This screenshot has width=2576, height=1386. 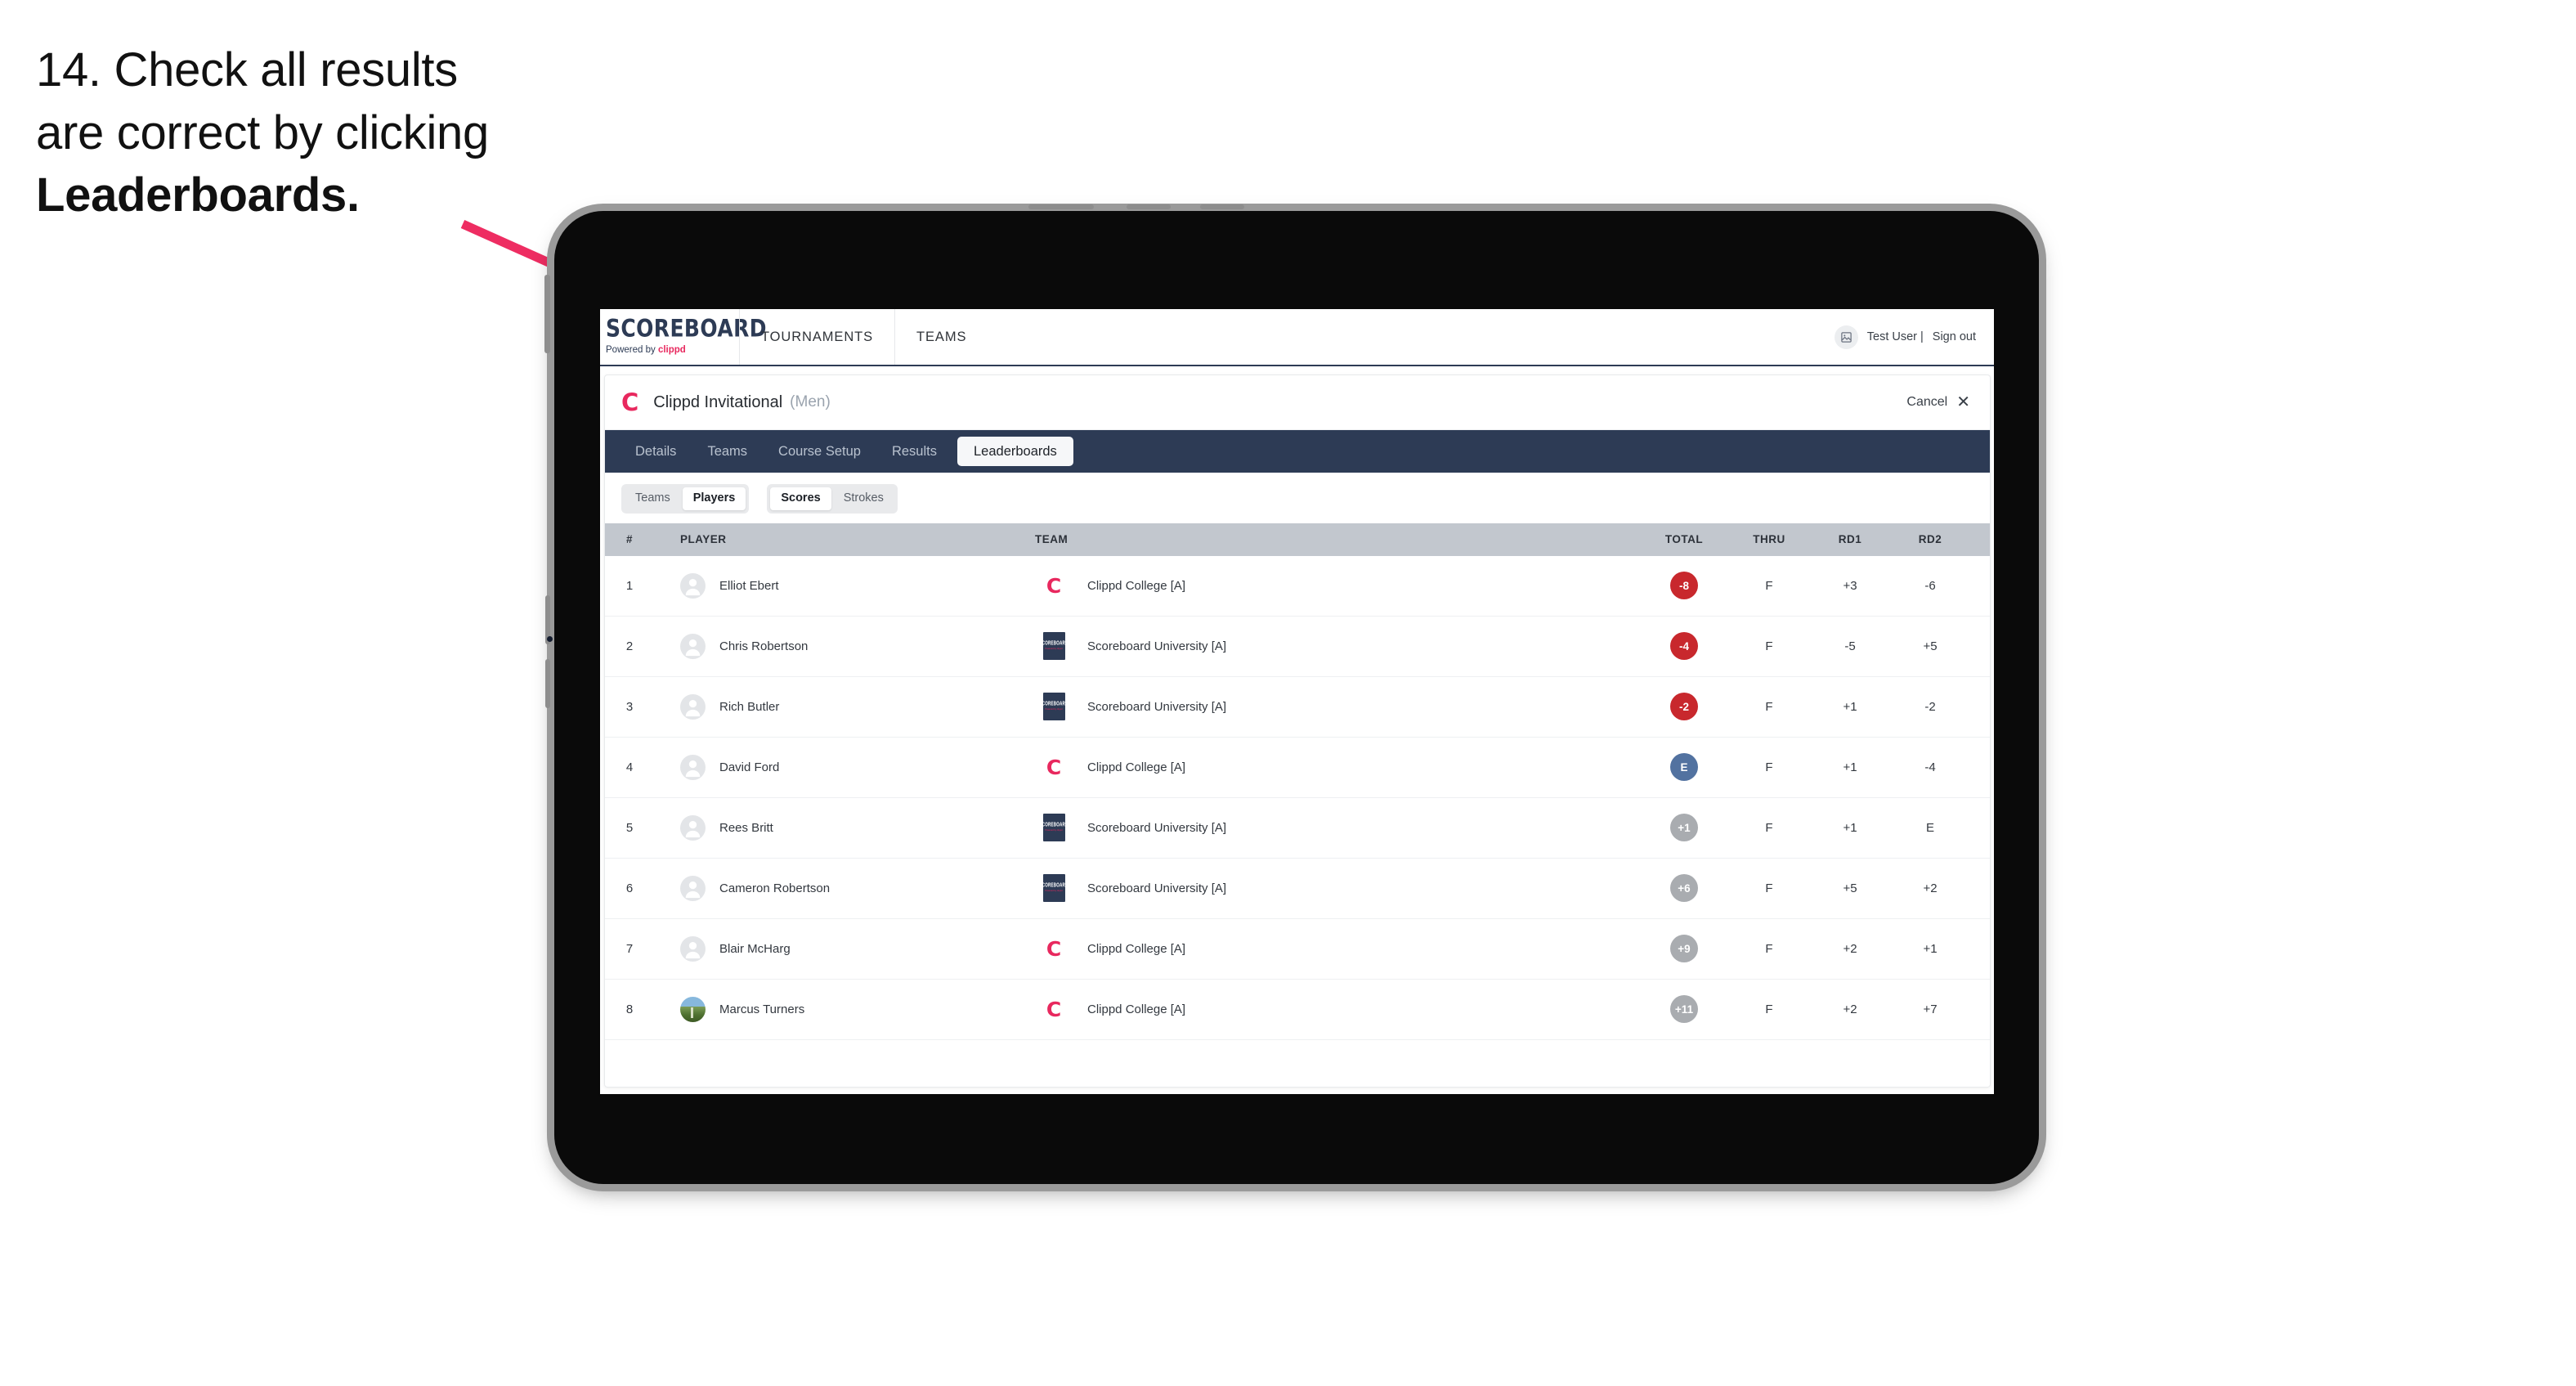 I want to click on total-score-badge: -2, so click(x=1684, y=707).